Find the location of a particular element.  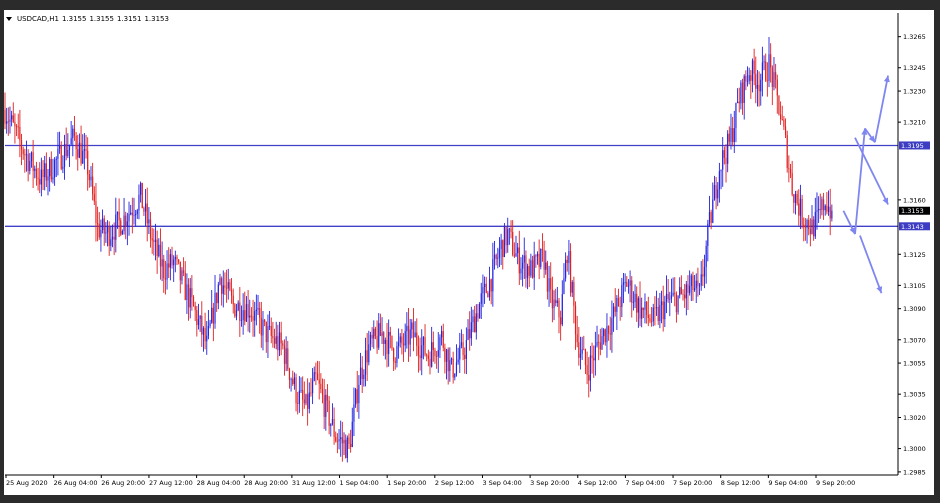

x-tick-label: 4 Sep 12:00 is located at coordinates (597, 483).